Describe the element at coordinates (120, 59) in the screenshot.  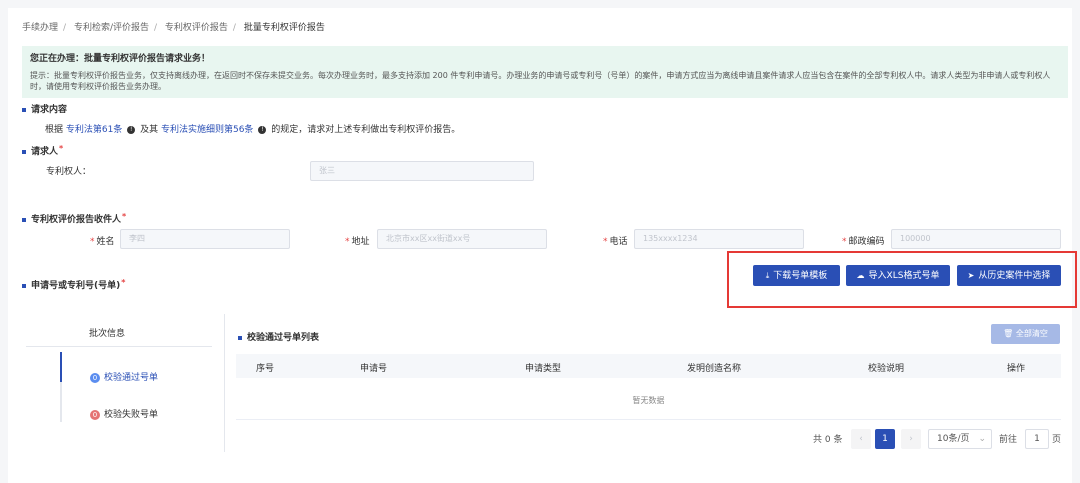
I see `notice-title: 您正在办理：批量专利权评价报告请求业务！` at that location.